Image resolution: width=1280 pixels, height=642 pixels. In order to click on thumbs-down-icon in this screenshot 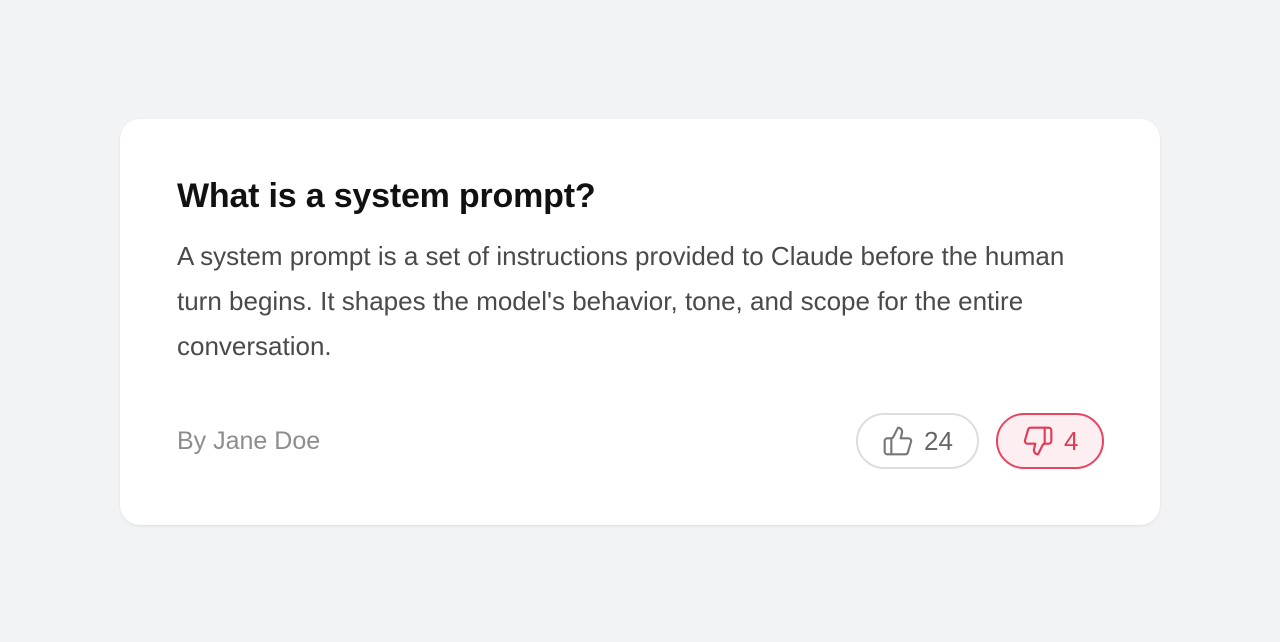, I will do `click(1038, 441)`.